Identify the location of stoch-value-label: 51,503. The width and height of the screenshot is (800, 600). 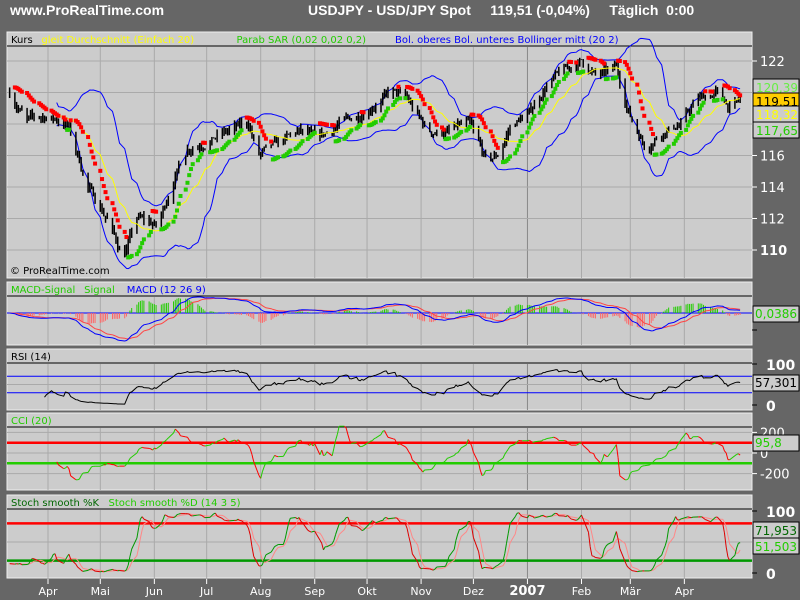
(776, 547).